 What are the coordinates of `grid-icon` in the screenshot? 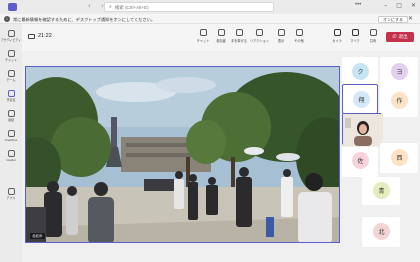 It's located at (281, 32).